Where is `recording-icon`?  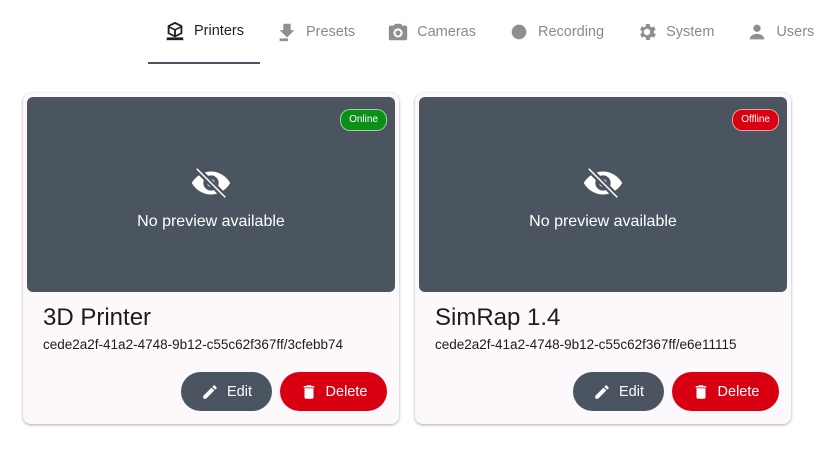
recording-icon is located at coordinates (519, 32).